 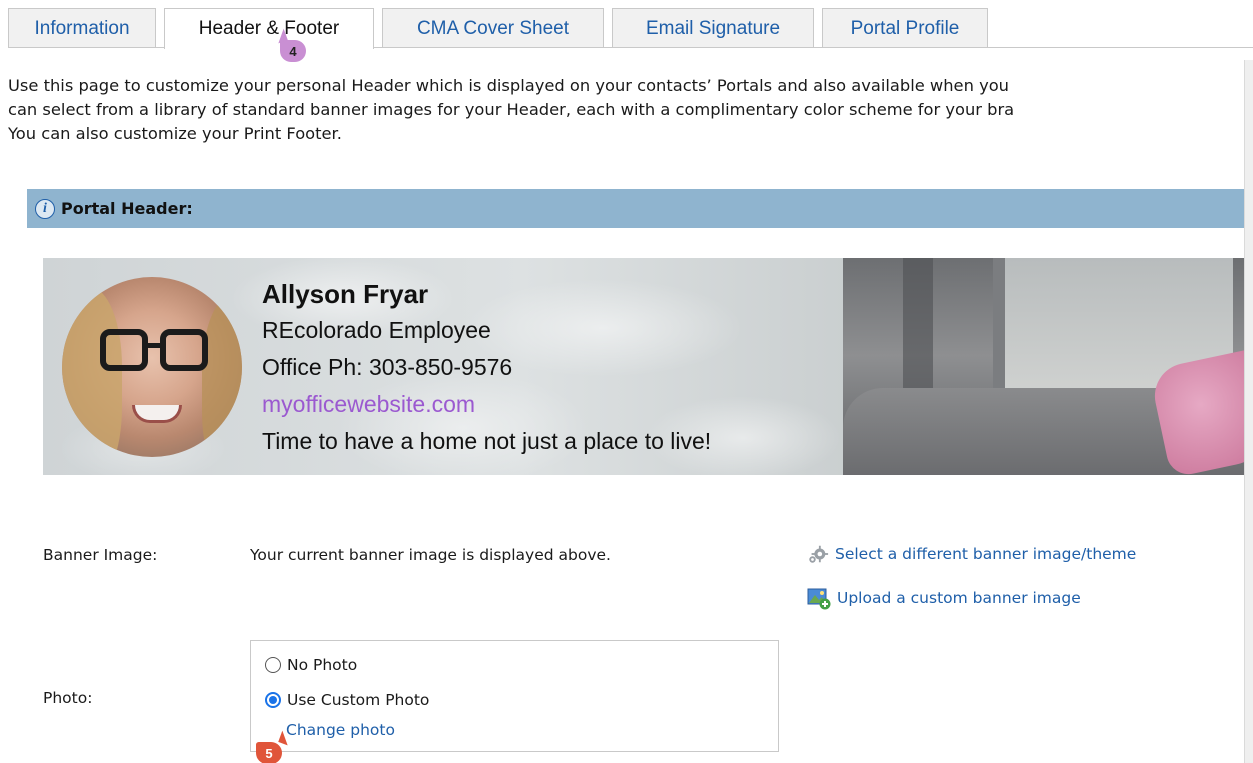 What do you see at coordinates (387, 367) in the screenshot?
I see `agent-phone: Office Ph: 303-850-9576` at bounding box center [387, 367].